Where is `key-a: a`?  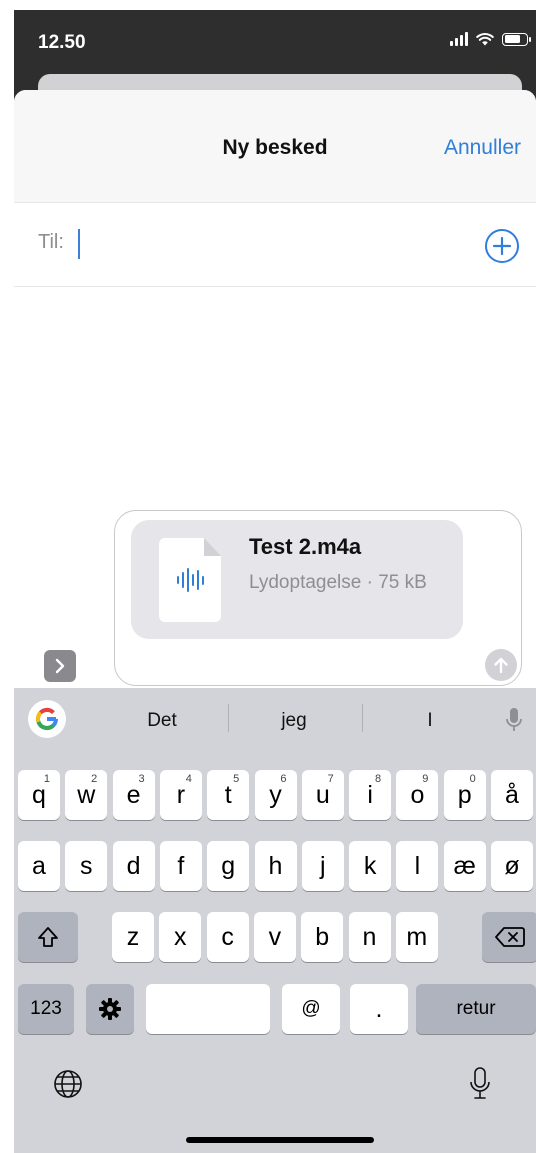 key-a: a is located at coordinates (39, 866).